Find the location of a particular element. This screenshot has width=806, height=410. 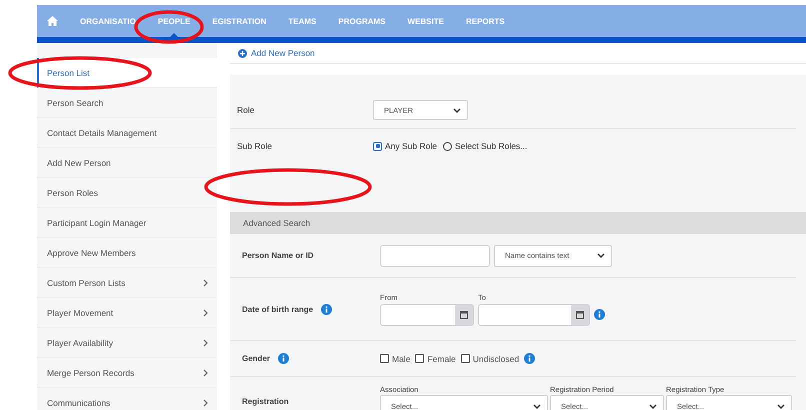

annotation-ellipse is located at coordinates (169, 27).